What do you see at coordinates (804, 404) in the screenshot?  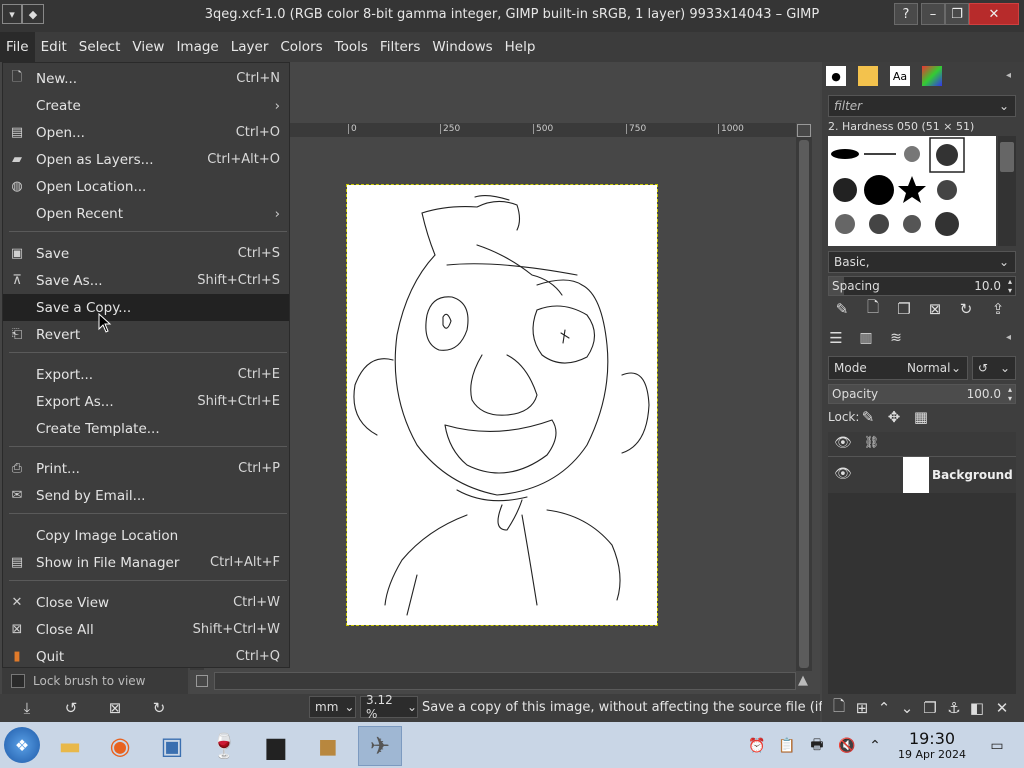 I see `vertical-scroll-thumb` at bounding box center [804, 404].